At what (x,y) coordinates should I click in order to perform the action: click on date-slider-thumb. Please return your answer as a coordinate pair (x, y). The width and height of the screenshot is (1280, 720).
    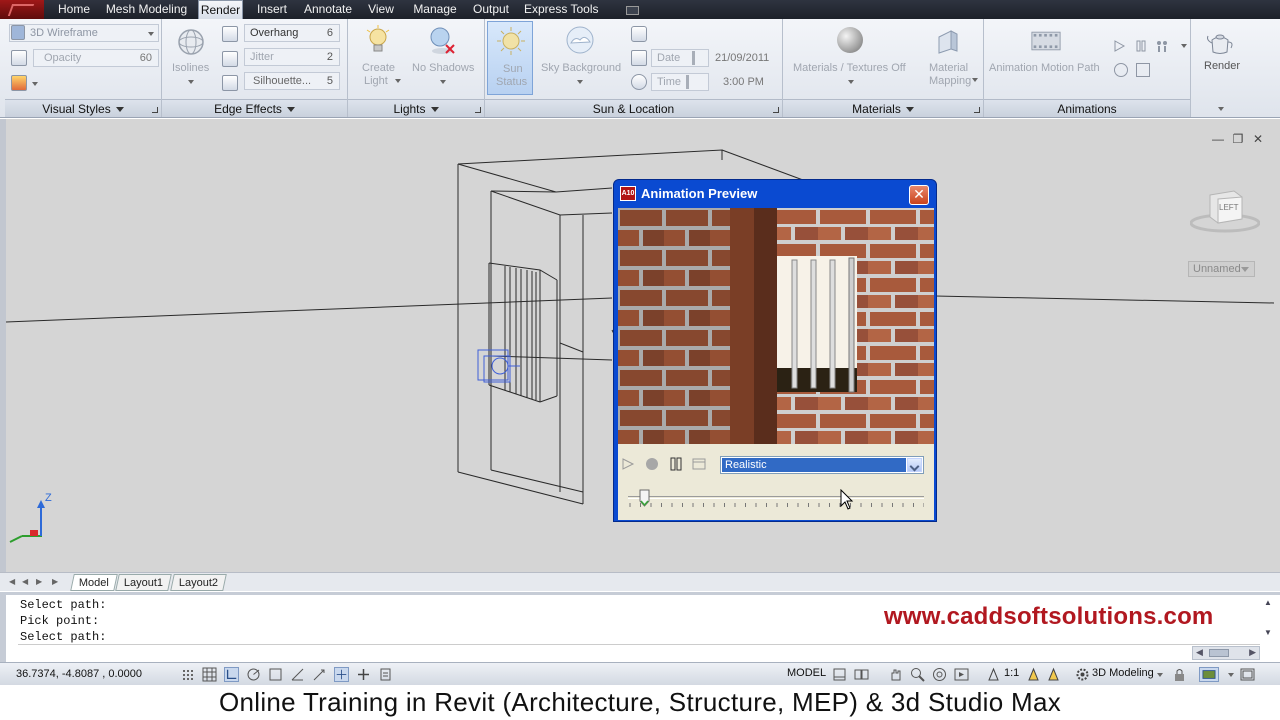
    Looking at the image, I should click on (693, 58).